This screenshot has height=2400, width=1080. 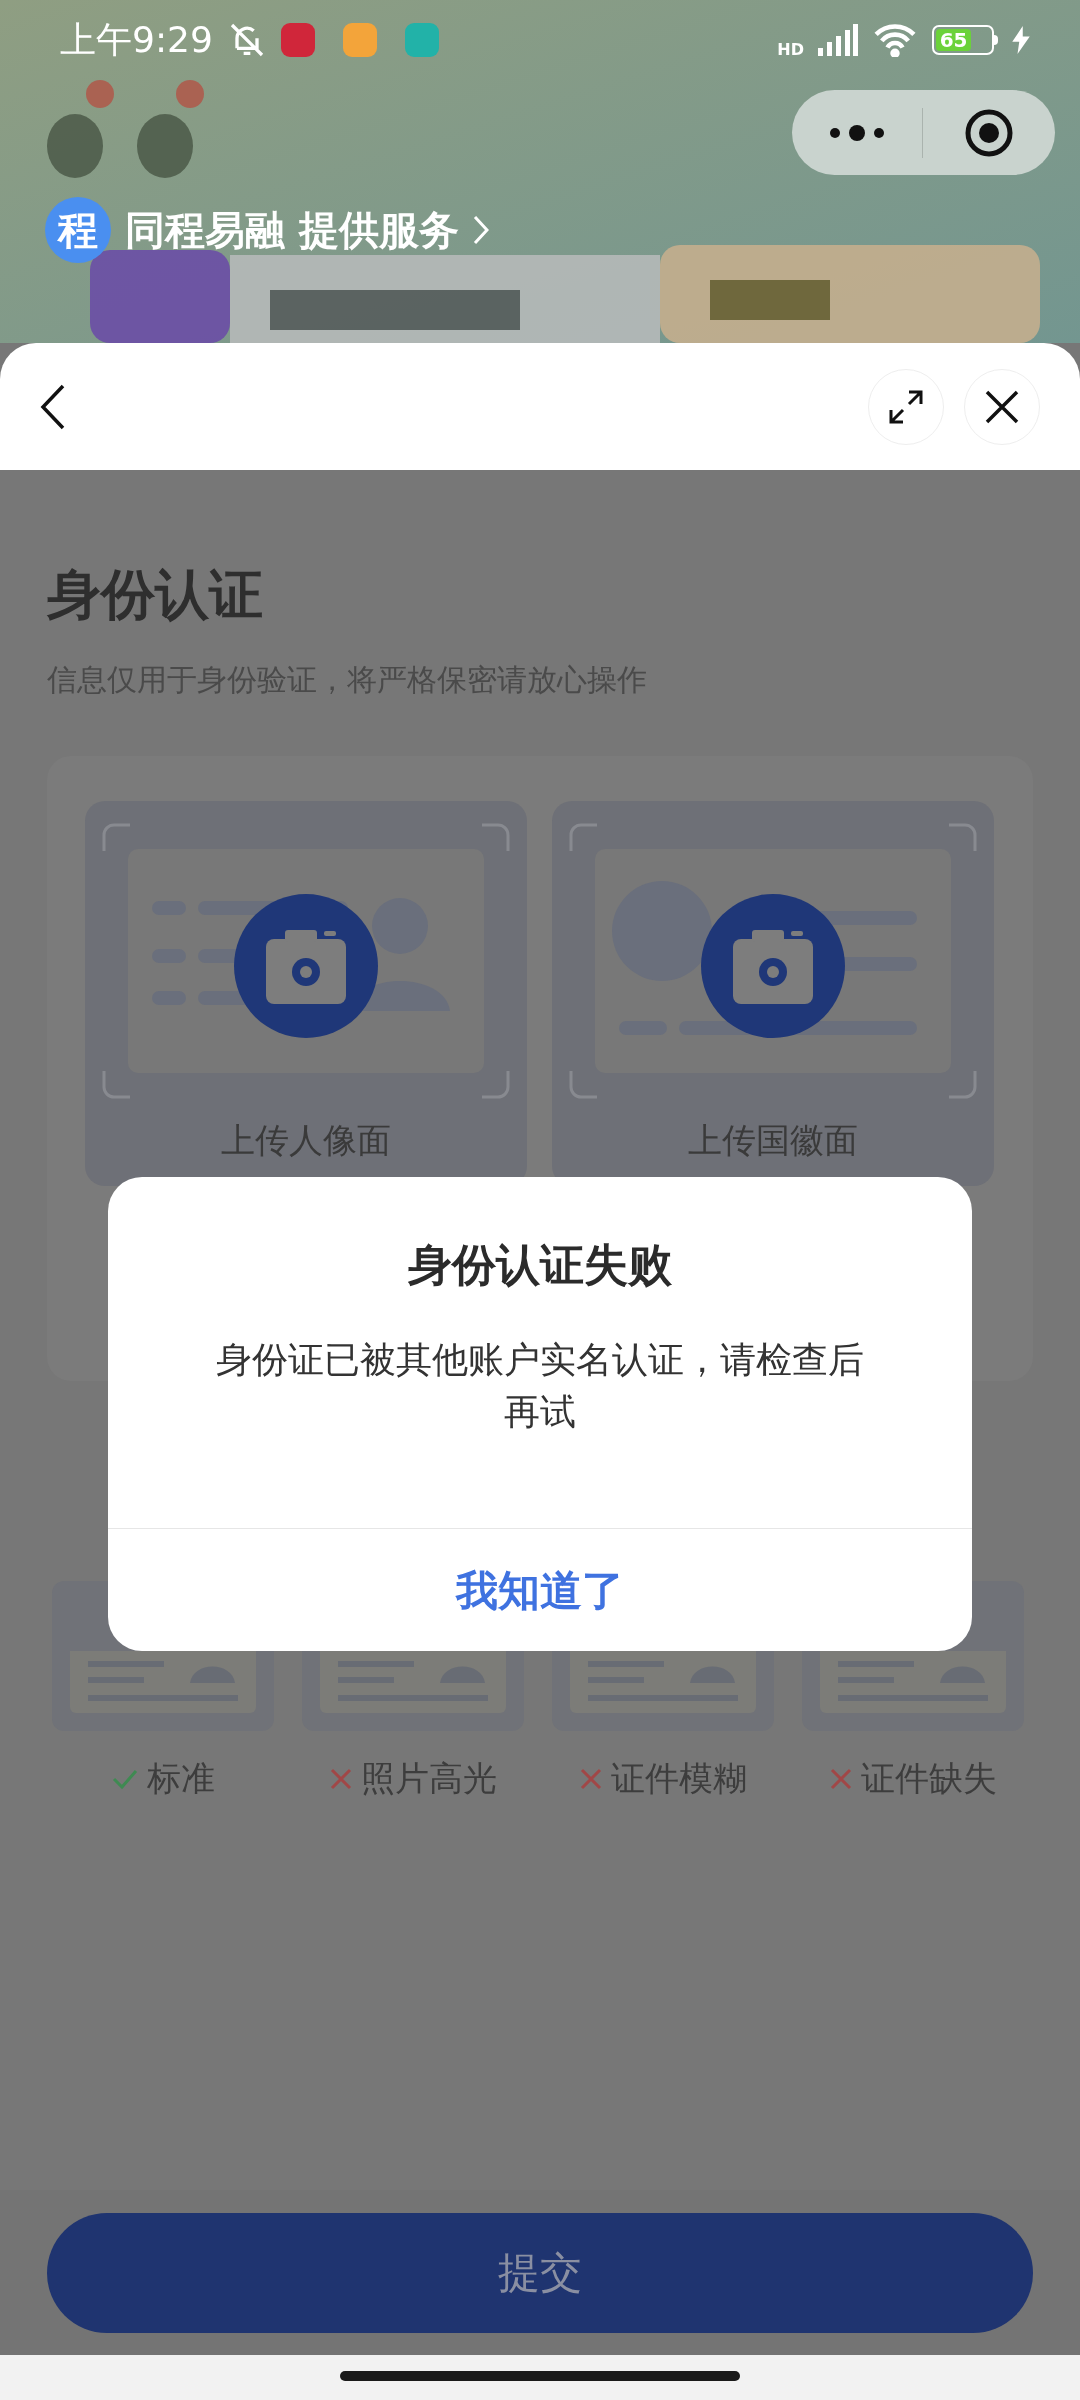 What do you see at coordinates (306, 1140) in the screenshot?
I see `upload-label: 上传人像面` at bounding box center [306, 1140].